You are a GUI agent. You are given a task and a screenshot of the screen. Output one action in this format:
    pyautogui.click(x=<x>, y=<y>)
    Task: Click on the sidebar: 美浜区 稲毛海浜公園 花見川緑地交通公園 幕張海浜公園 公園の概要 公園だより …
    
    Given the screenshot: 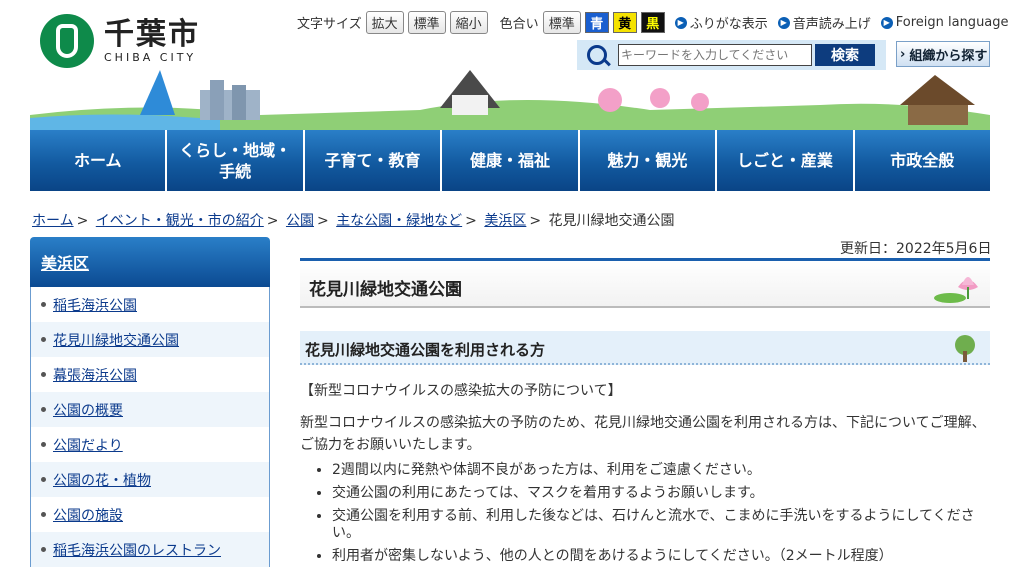 What is the action you would take?
    pyautogui.click(x=150, y=408)
    